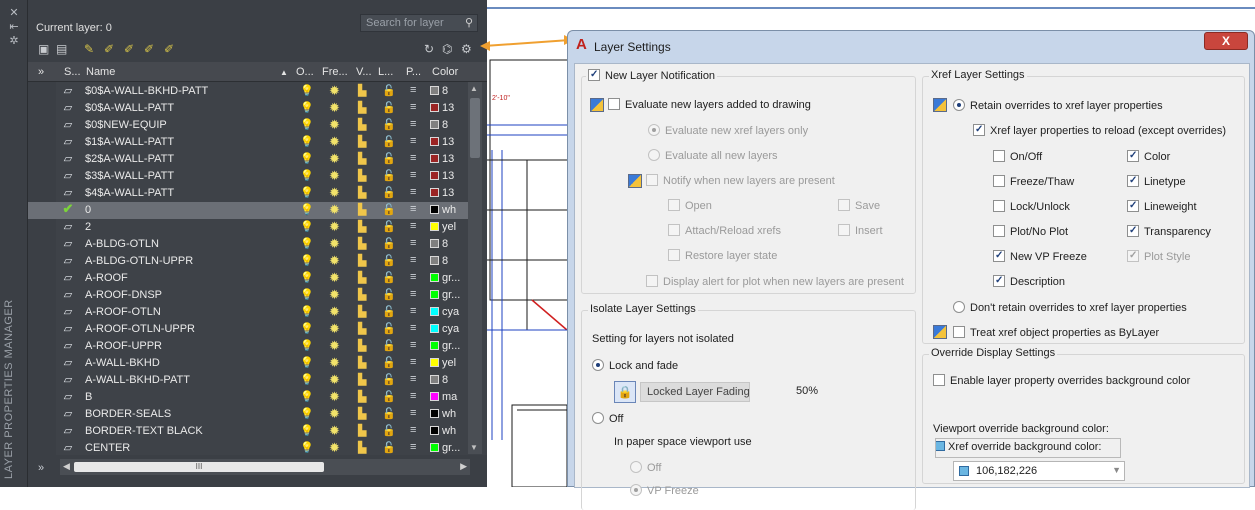  Describe the element at coordinates (248, 414) in the screenshot. I see `layer-row: ▱ BORDER-SEALS 💡 ✹ ▙ 🔓 ≡ wh` at that location.